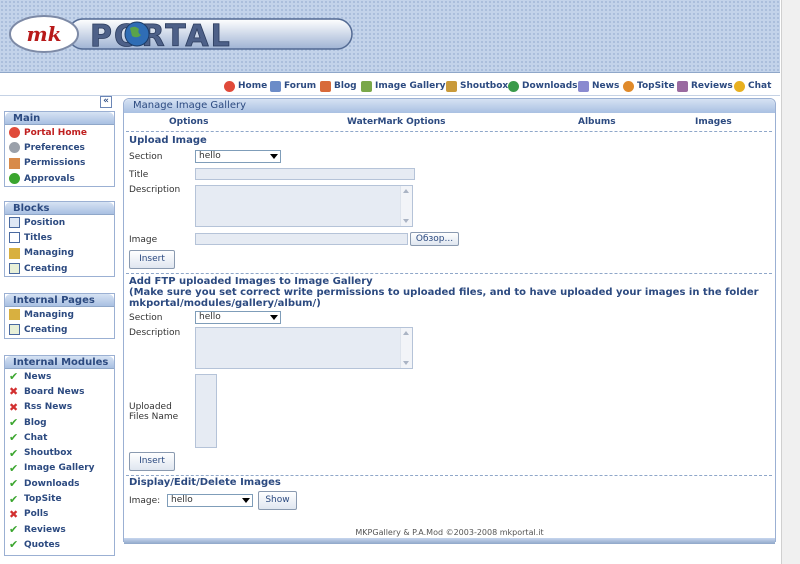 The image size is (800, 564). I want to click on show-button: Show, so click(277, 500).